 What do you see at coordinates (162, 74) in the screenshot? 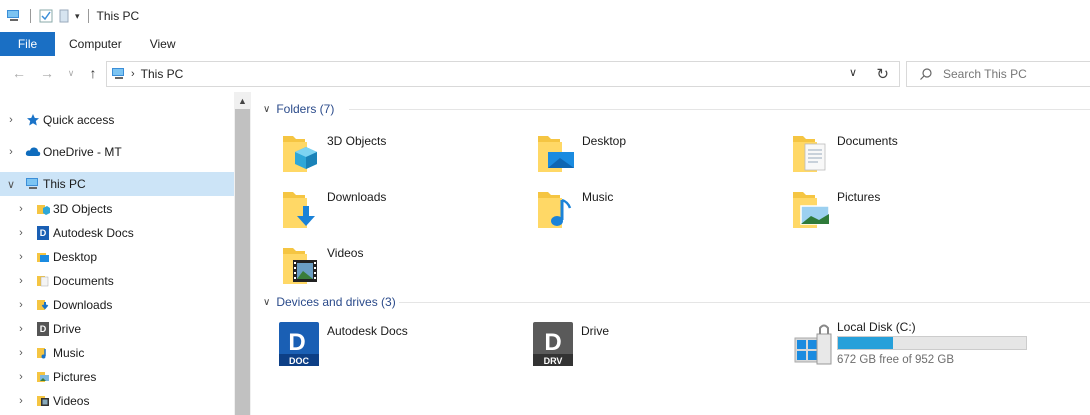
I see `breadcrumb: This PC` at bounding box center [162, 74].